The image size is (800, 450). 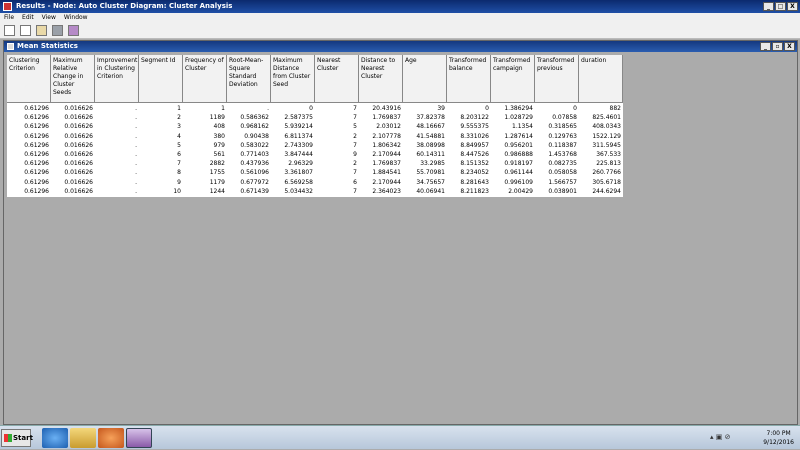 What do you see at coordinates (386, 118) in the screenshot?
I see `table-cell: 1.769837` at bounding box center [386, 118].